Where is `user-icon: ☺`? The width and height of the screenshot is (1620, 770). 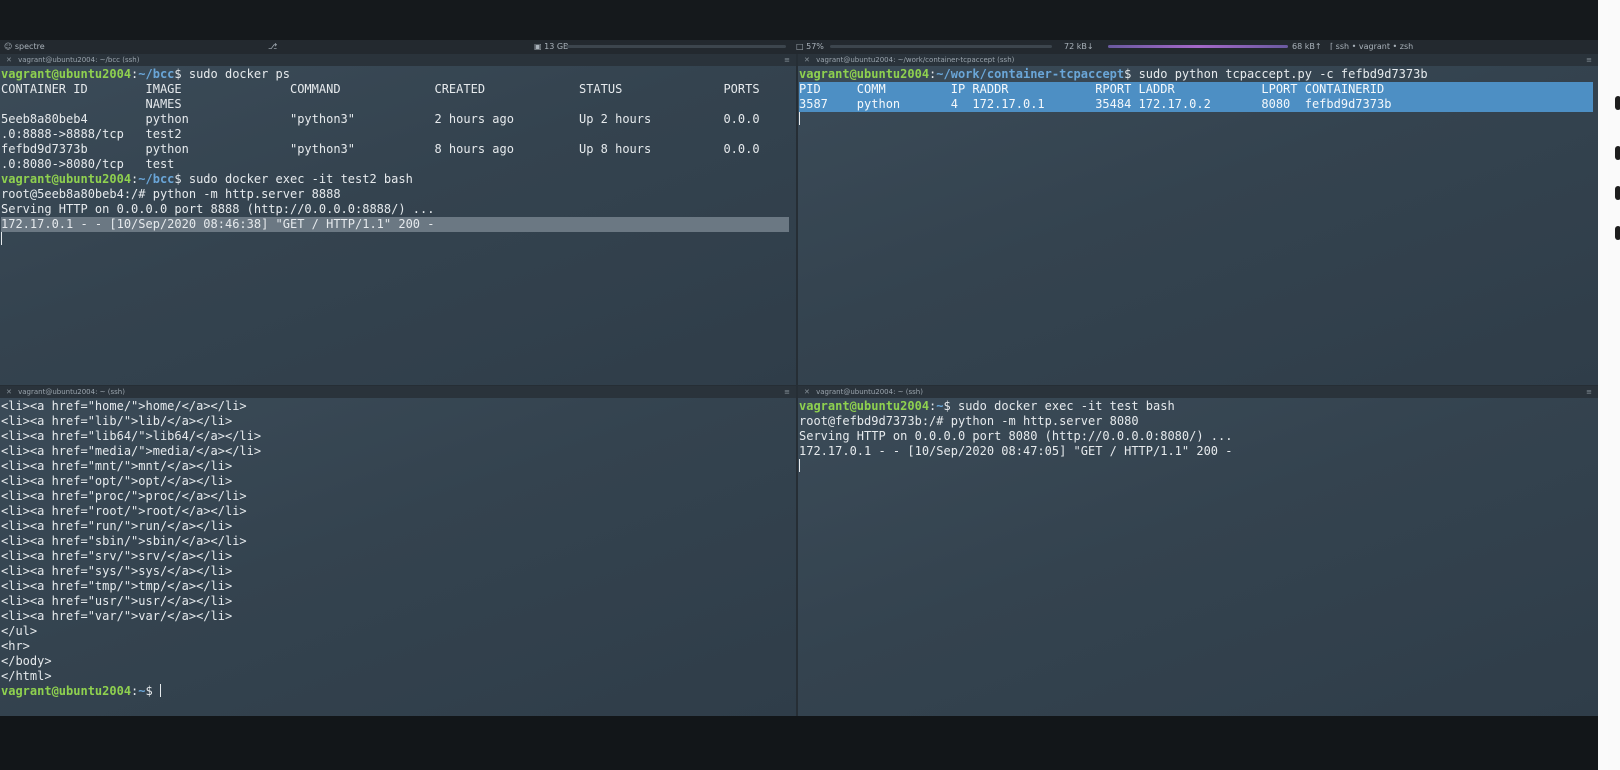 user-icon: ☺ is located at coordinates (8, 46).